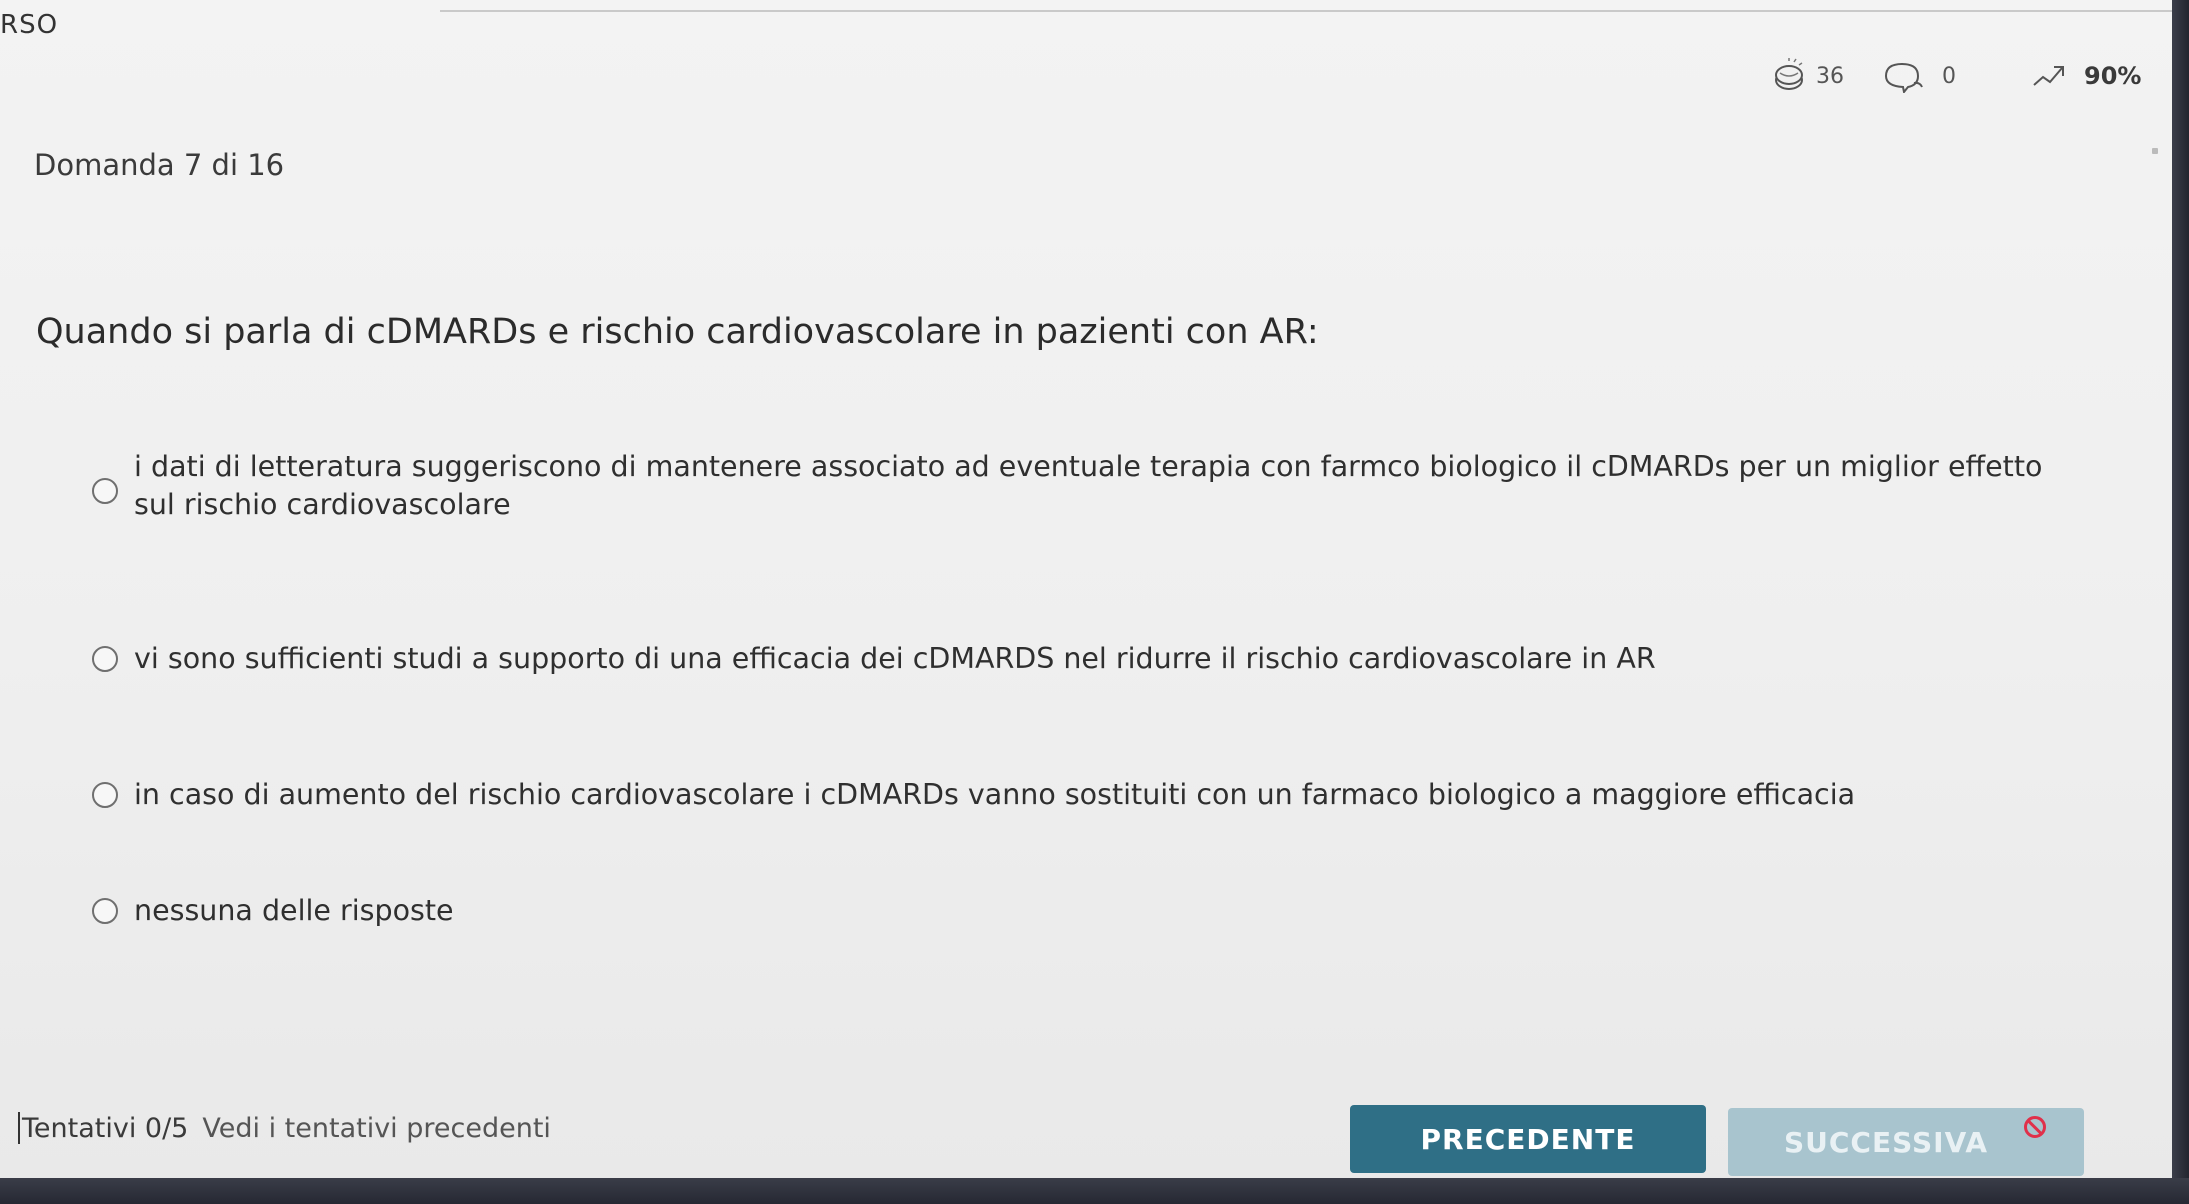 The height and width of the screenshot is (1204, 2189). Describe the element at coordinates (2113, 76) in the screenshot. I see `progress-percent: 90%` at that location.